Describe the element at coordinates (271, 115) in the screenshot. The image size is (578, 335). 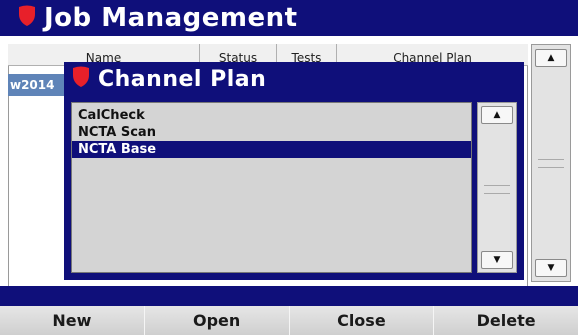
I see `list-item-calcheck: CalCheck` at that location.